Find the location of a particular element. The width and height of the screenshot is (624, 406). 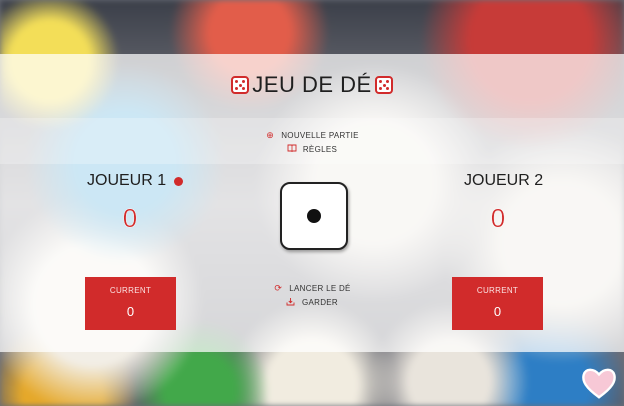

heart-icon is located at coordinates (599, 383).